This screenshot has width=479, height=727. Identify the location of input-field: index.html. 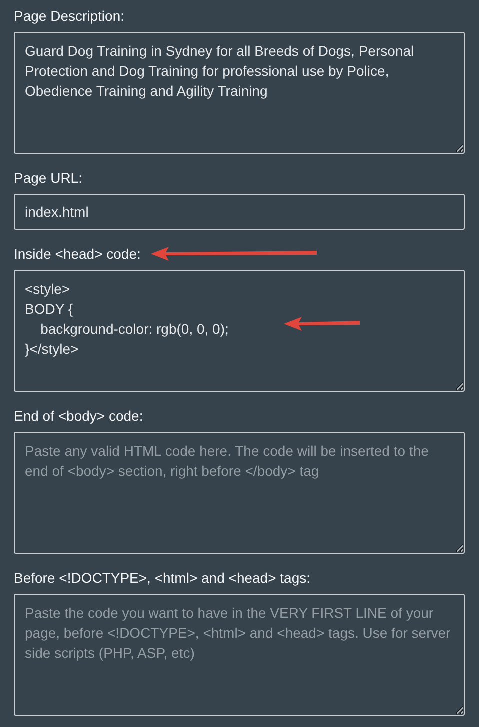
(239, 212).